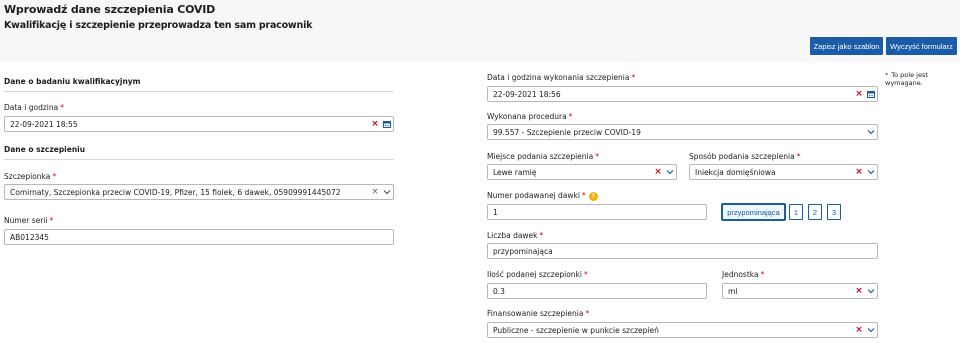  What do you see at coordinates (499, 291) in the screenshot?
I see `amount-value: 0.3` at bounding box center [499, 291].